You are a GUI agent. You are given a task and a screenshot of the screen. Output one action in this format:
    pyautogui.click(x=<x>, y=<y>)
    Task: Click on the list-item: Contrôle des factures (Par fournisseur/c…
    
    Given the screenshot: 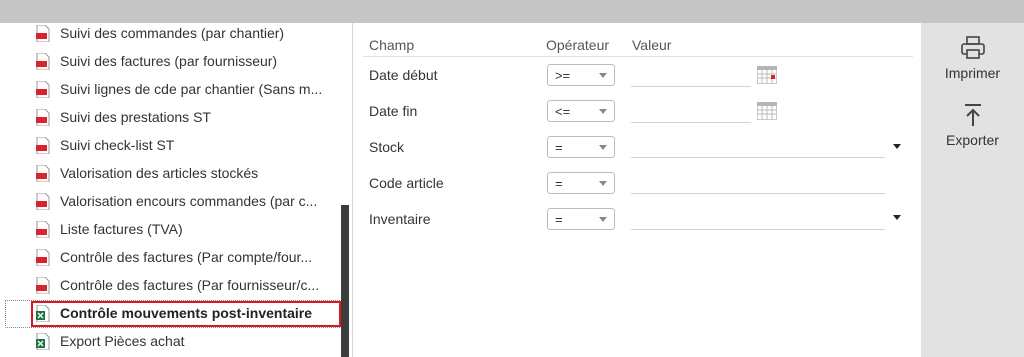 What is the action you would take?
    pyautogui.click(x=177, y=285)
    